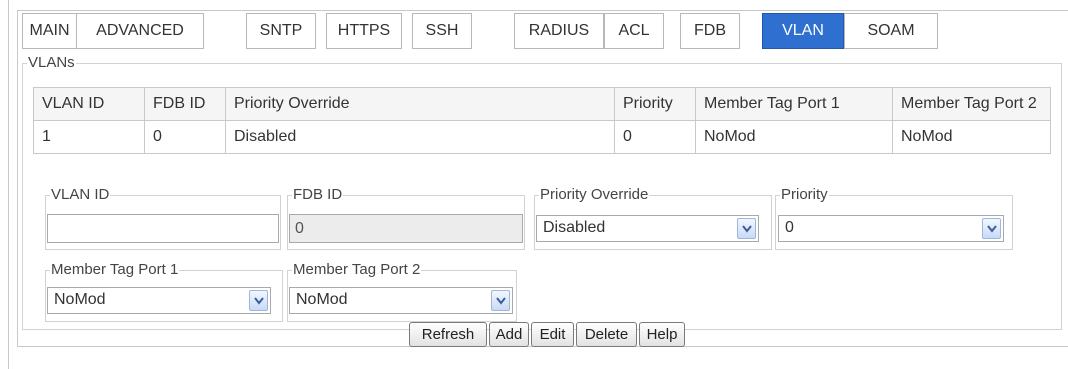 The width and height of the screenshot is (1068, 369). Describe the element at coordinates (115, 269) in the screenshot. I see `member-tag-port-1-label: Member Tag Port 1` at that location.